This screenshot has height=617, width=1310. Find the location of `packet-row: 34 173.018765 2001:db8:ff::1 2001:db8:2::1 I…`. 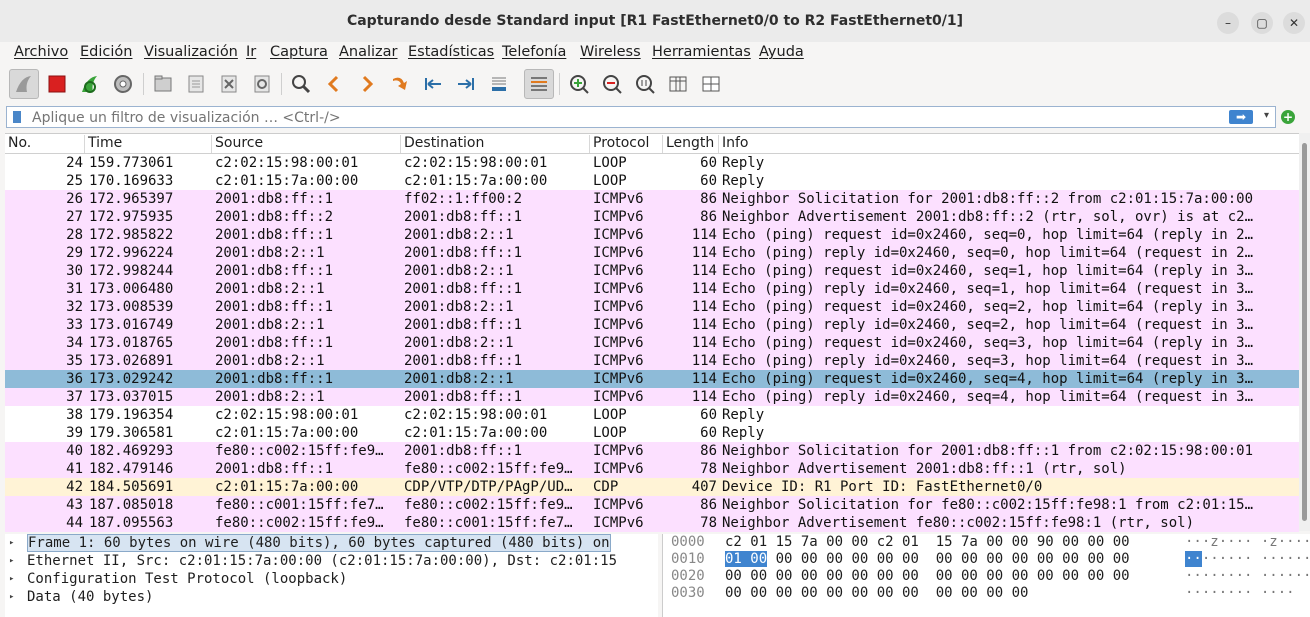

packet-row: 34 173.018765 2001:db8:ff::1 2001:db8:2::1 I… is located at coordinates (652, 343).